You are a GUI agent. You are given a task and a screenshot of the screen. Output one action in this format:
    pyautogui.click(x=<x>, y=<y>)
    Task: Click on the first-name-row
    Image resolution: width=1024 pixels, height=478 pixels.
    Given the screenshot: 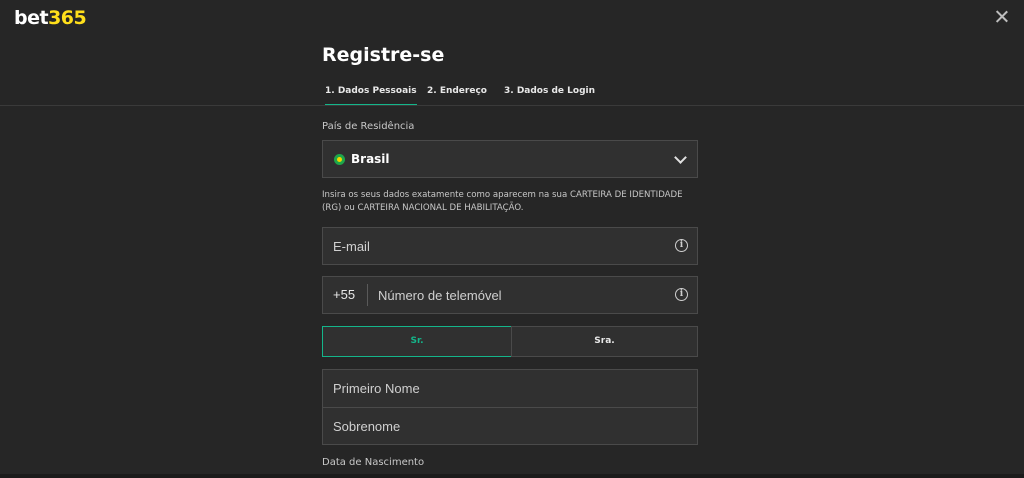 What is the action you would take?
    pyautogui.click(x=510, y=388)
    